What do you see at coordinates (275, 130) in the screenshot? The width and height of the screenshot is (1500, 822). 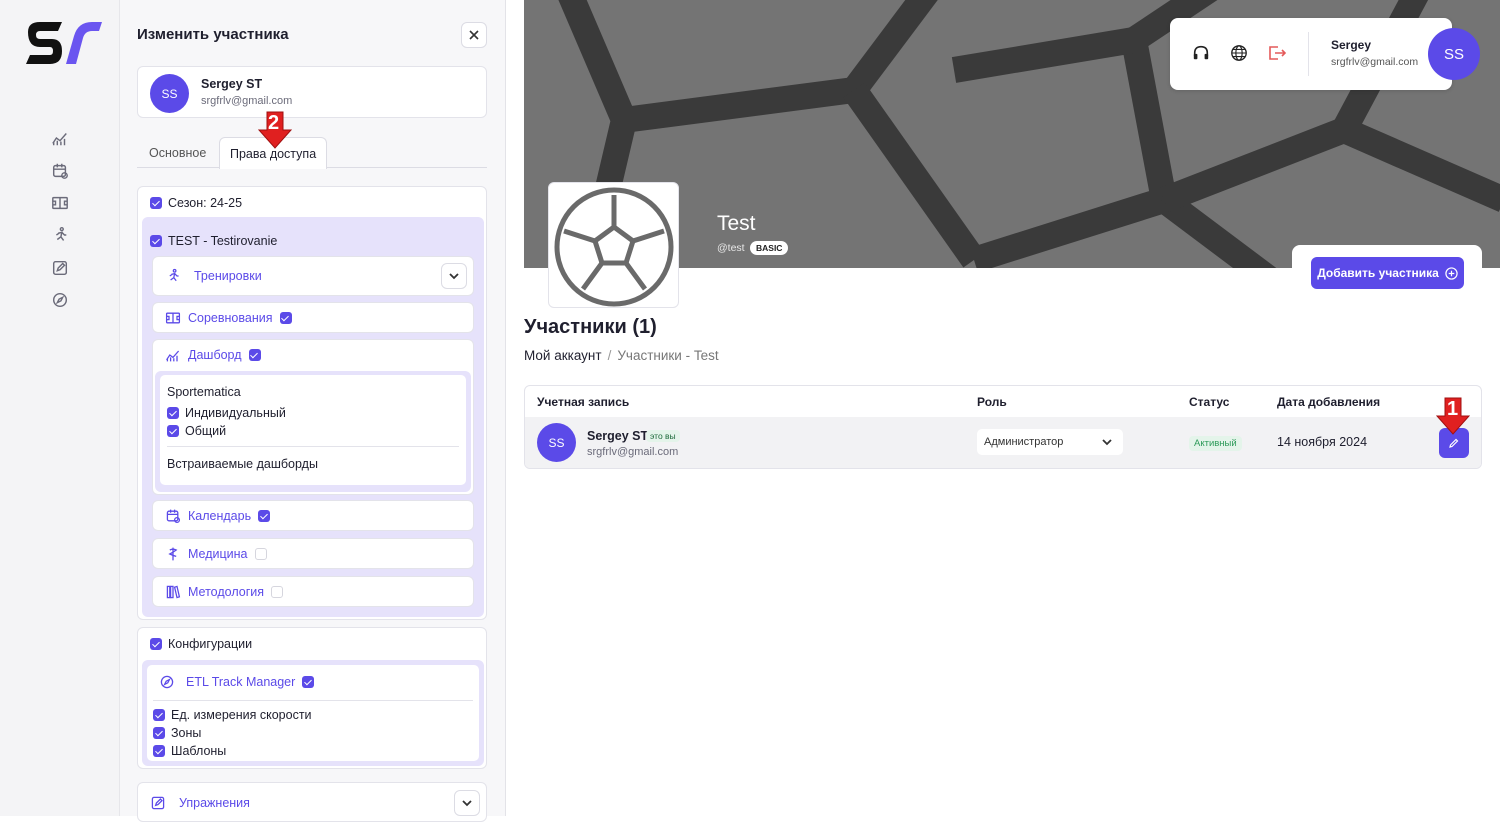 I see `annotation-marker-2: 2` at bounding box center [275, 130].